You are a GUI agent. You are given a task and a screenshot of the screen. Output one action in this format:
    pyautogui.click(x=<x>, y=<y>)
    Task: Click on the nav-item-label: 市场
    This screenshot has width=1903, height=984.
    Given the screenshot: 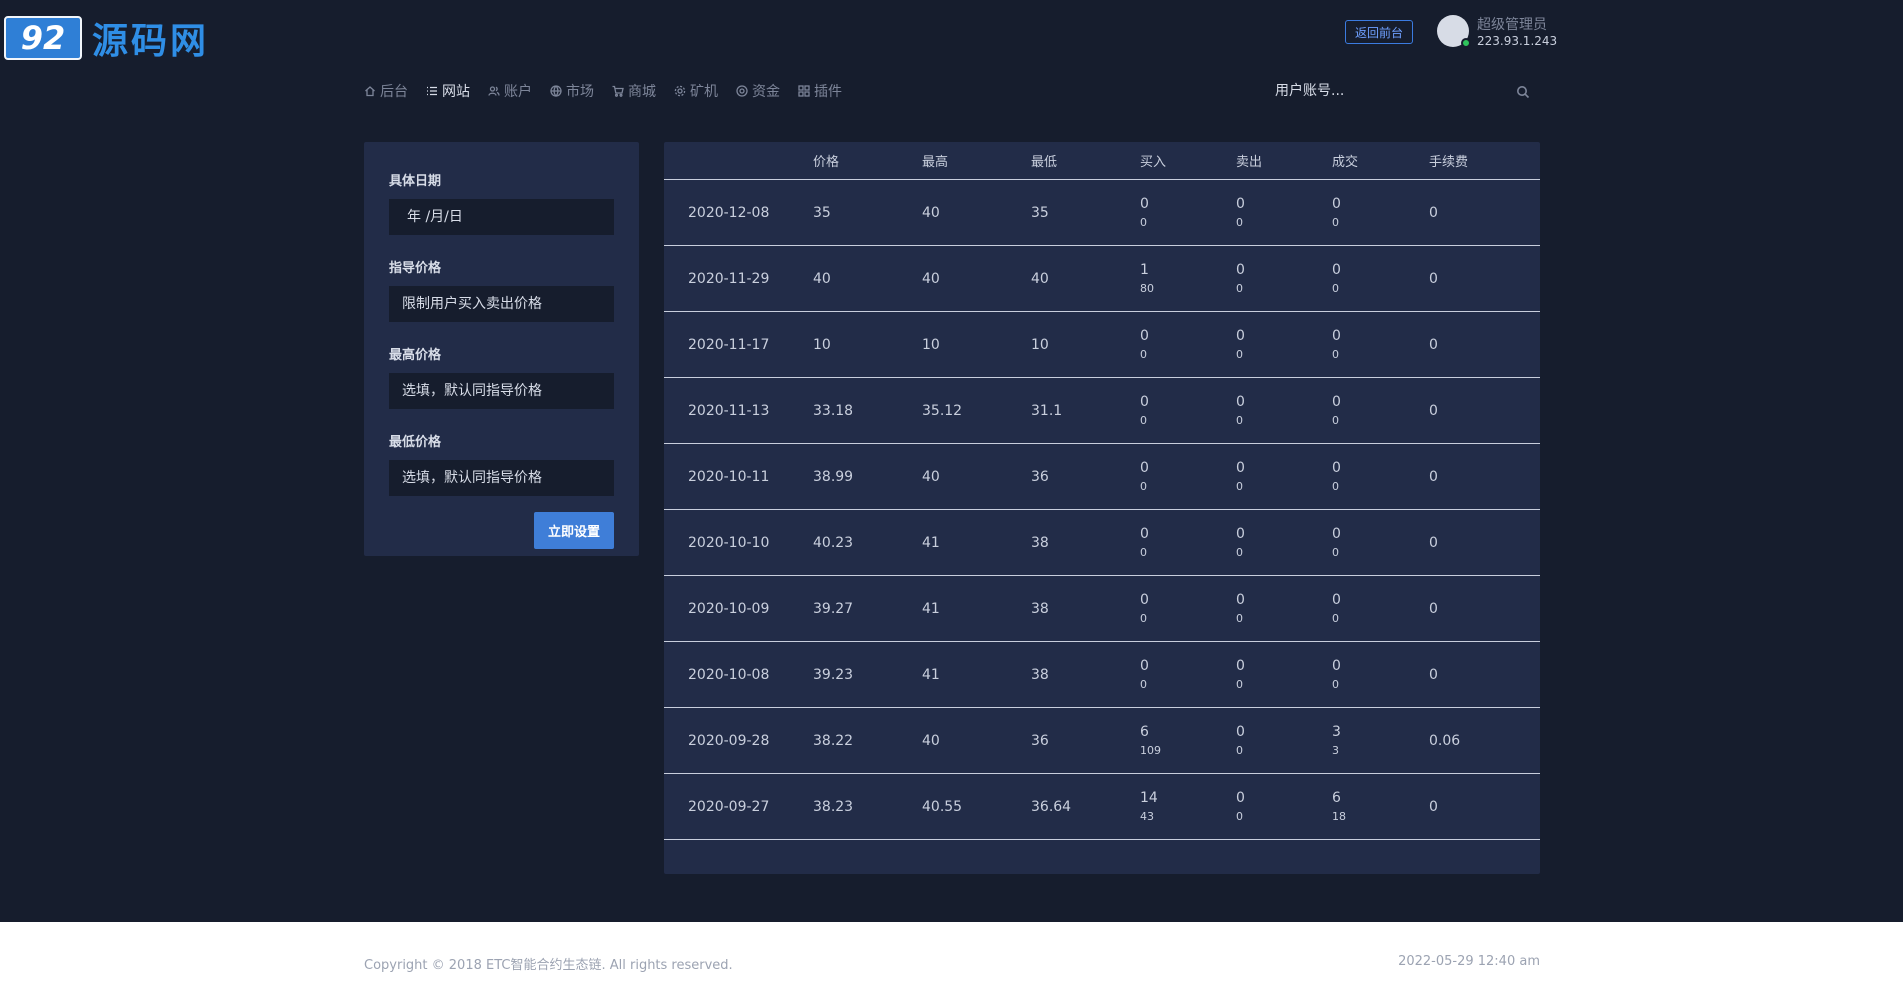 What is the action you would take?
    pyautogui.click(x=580, y=92)
    